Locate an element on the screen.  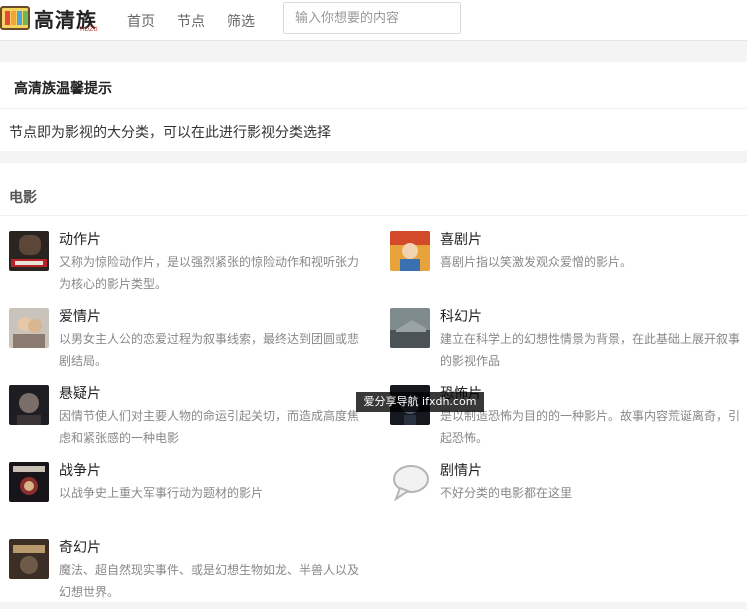
category-name: 悬疑片 is located at coordinates (80, 393).